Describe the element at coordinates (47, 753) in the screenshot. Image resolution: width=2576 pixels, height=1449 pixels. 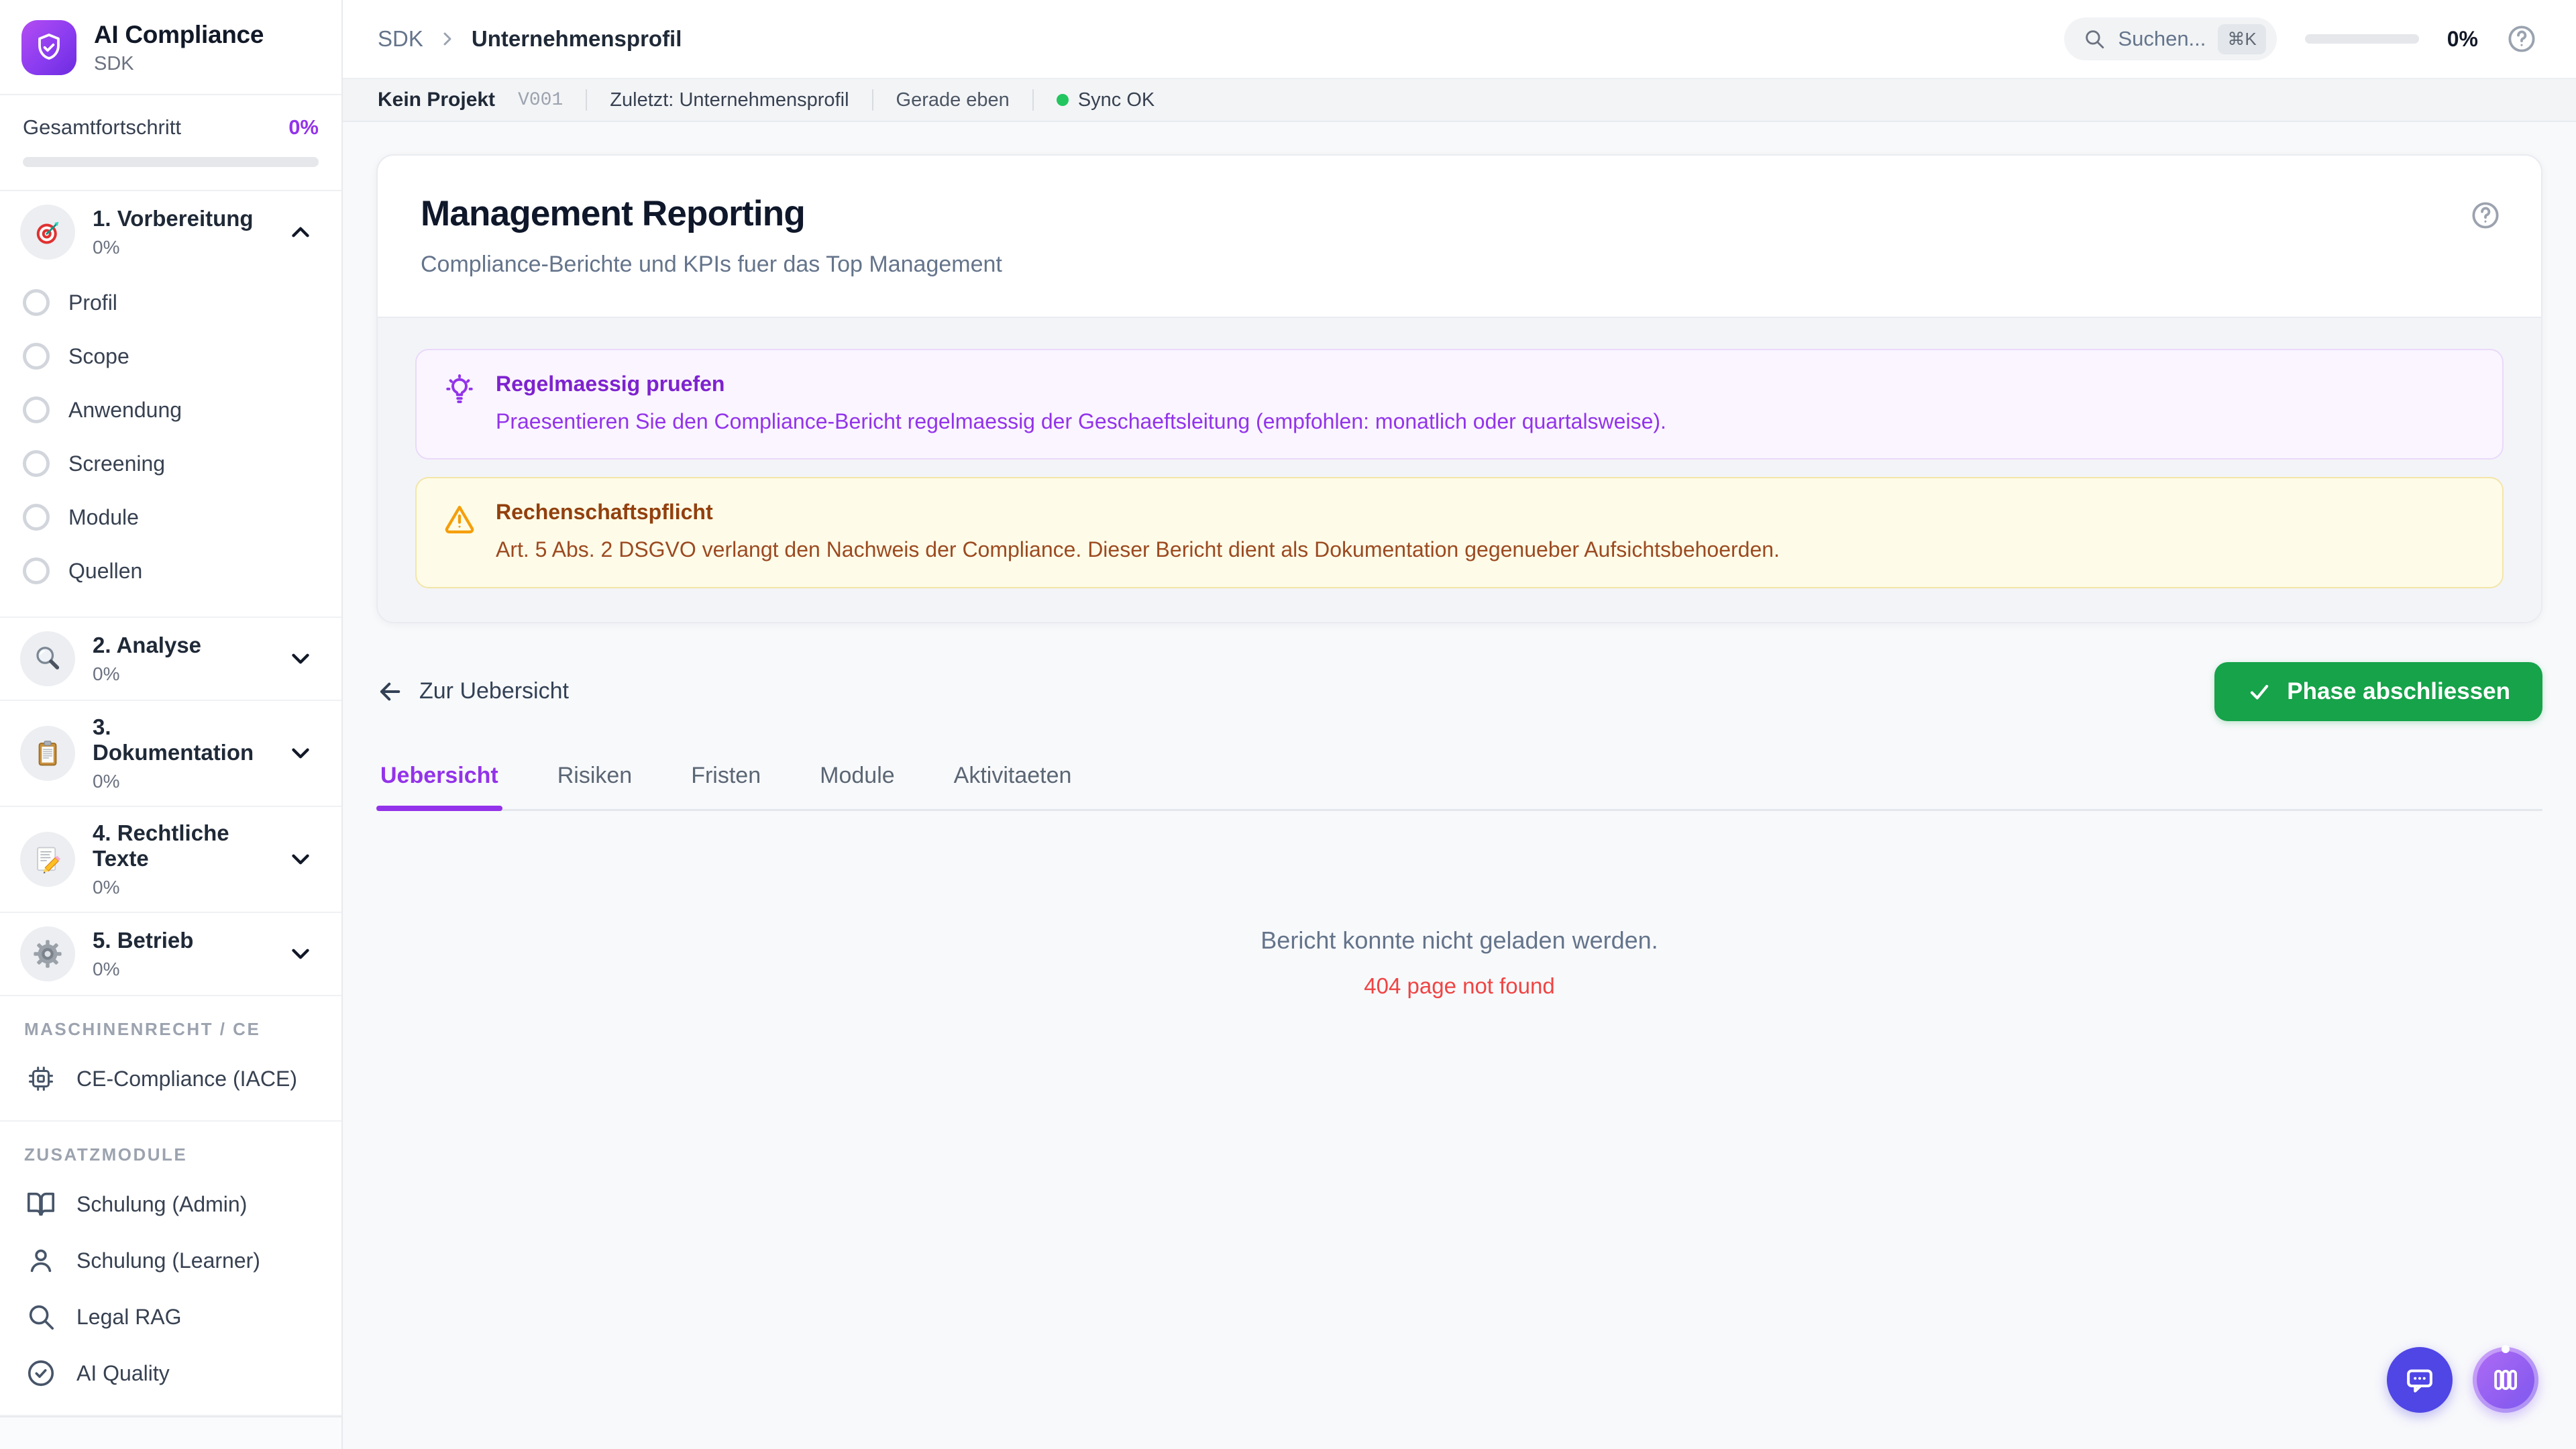
I see `clipboard-icon` at that location.